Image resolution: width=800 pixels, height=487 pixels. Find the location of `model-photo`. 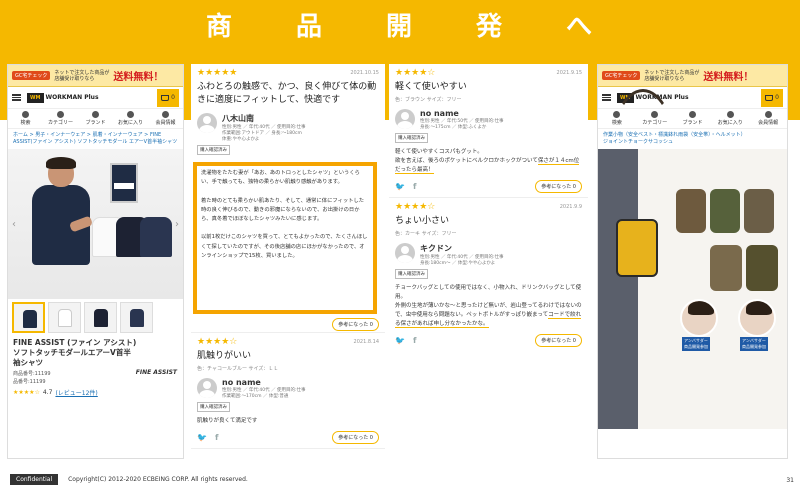

model-photo is located at coordinates (61, 225).